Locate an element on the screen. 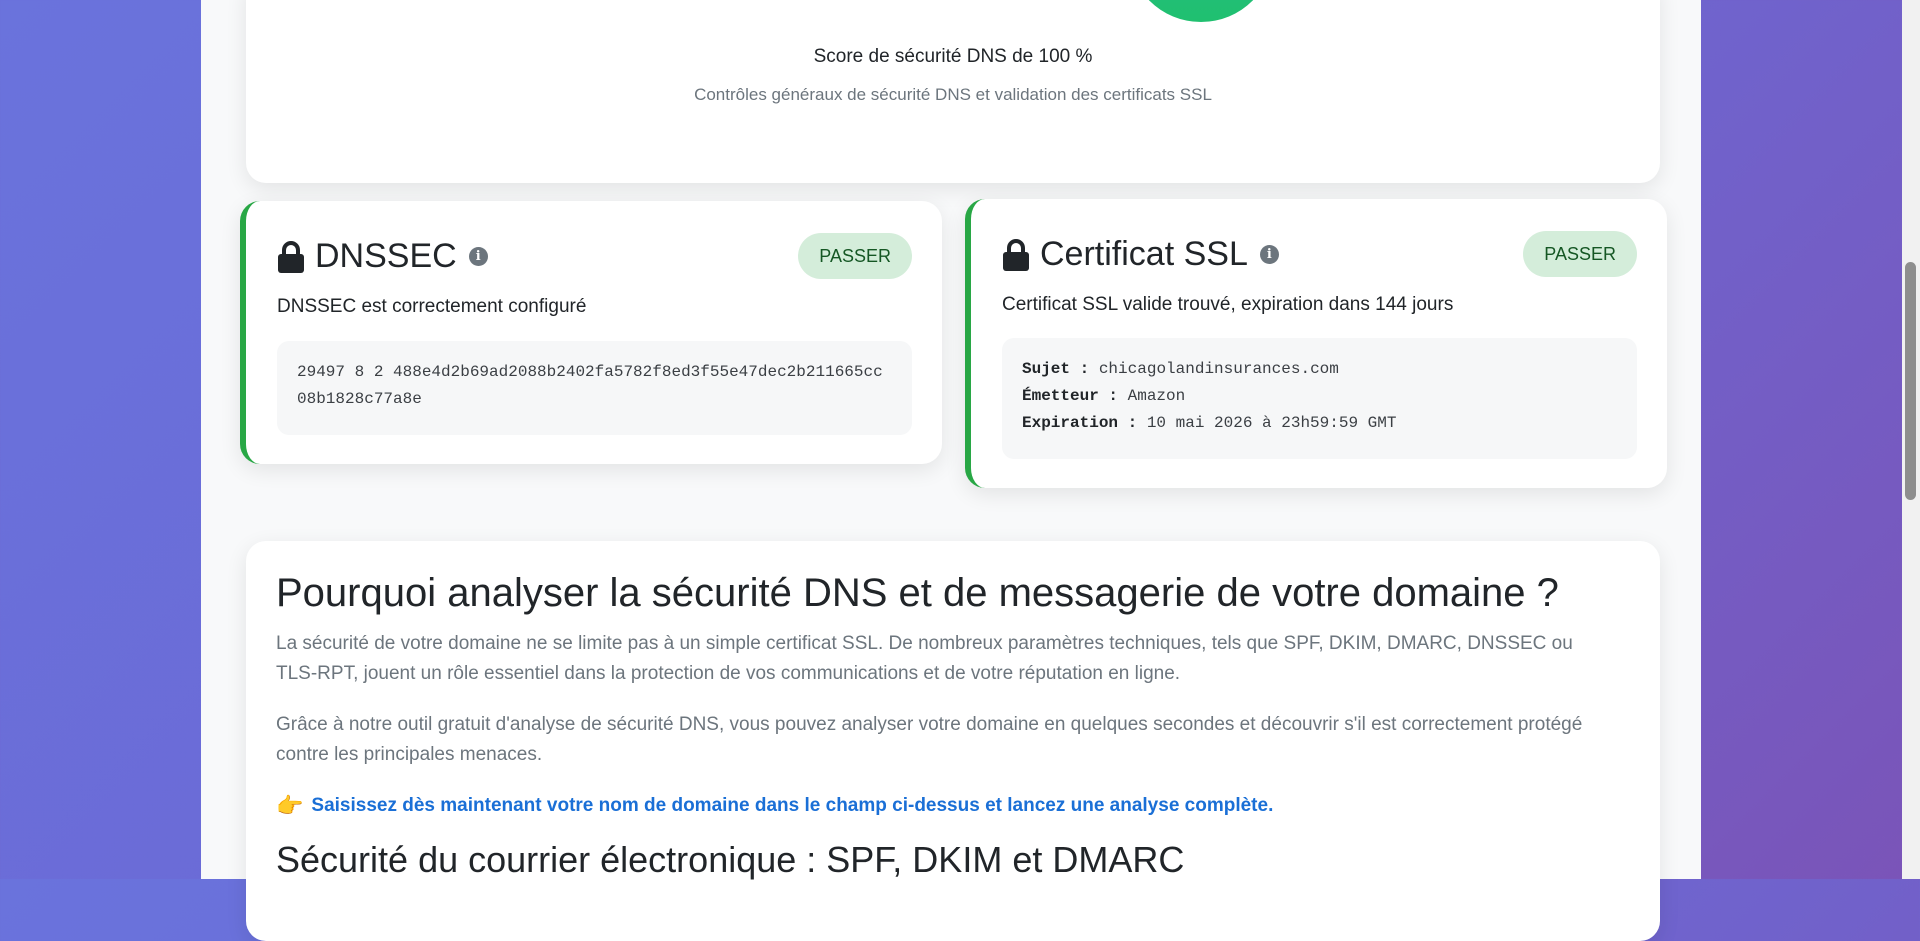  ssl-expiry-value: 10 mai 2026 à 23h59:59 GMT is located at coordinates (1271, 423).